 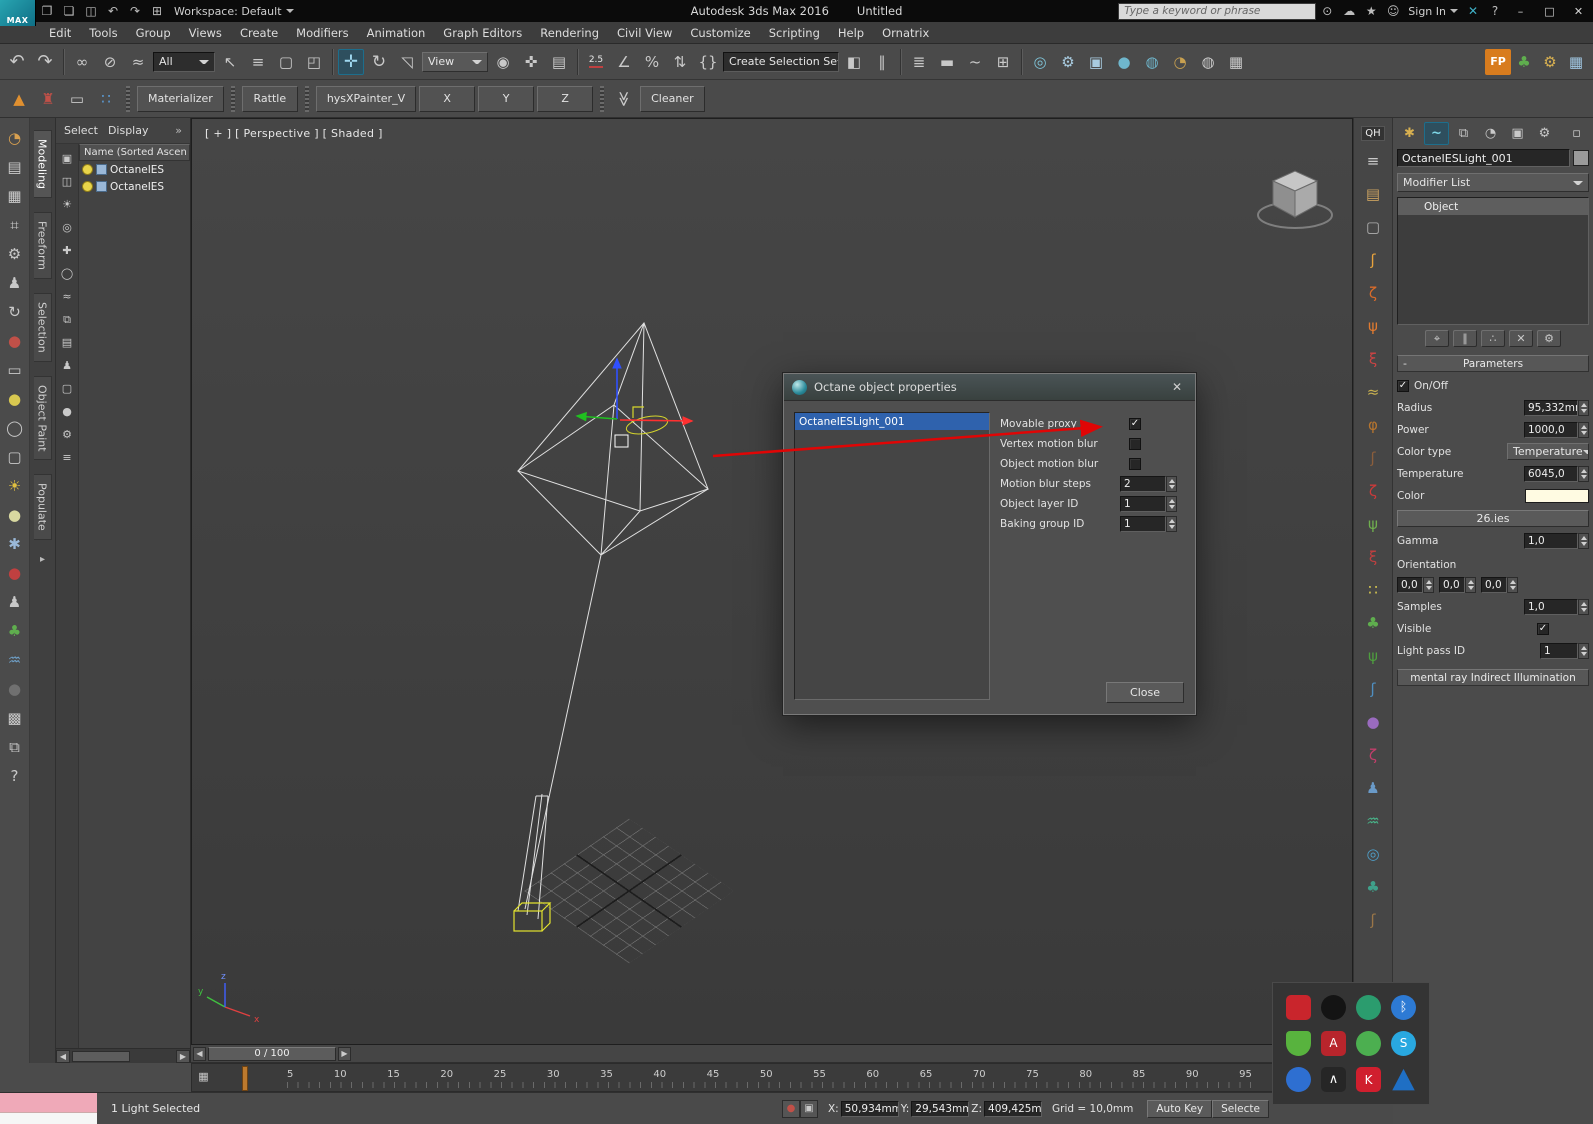 I want to click on tray-app2-icon, so click(x=1368, y=1007).